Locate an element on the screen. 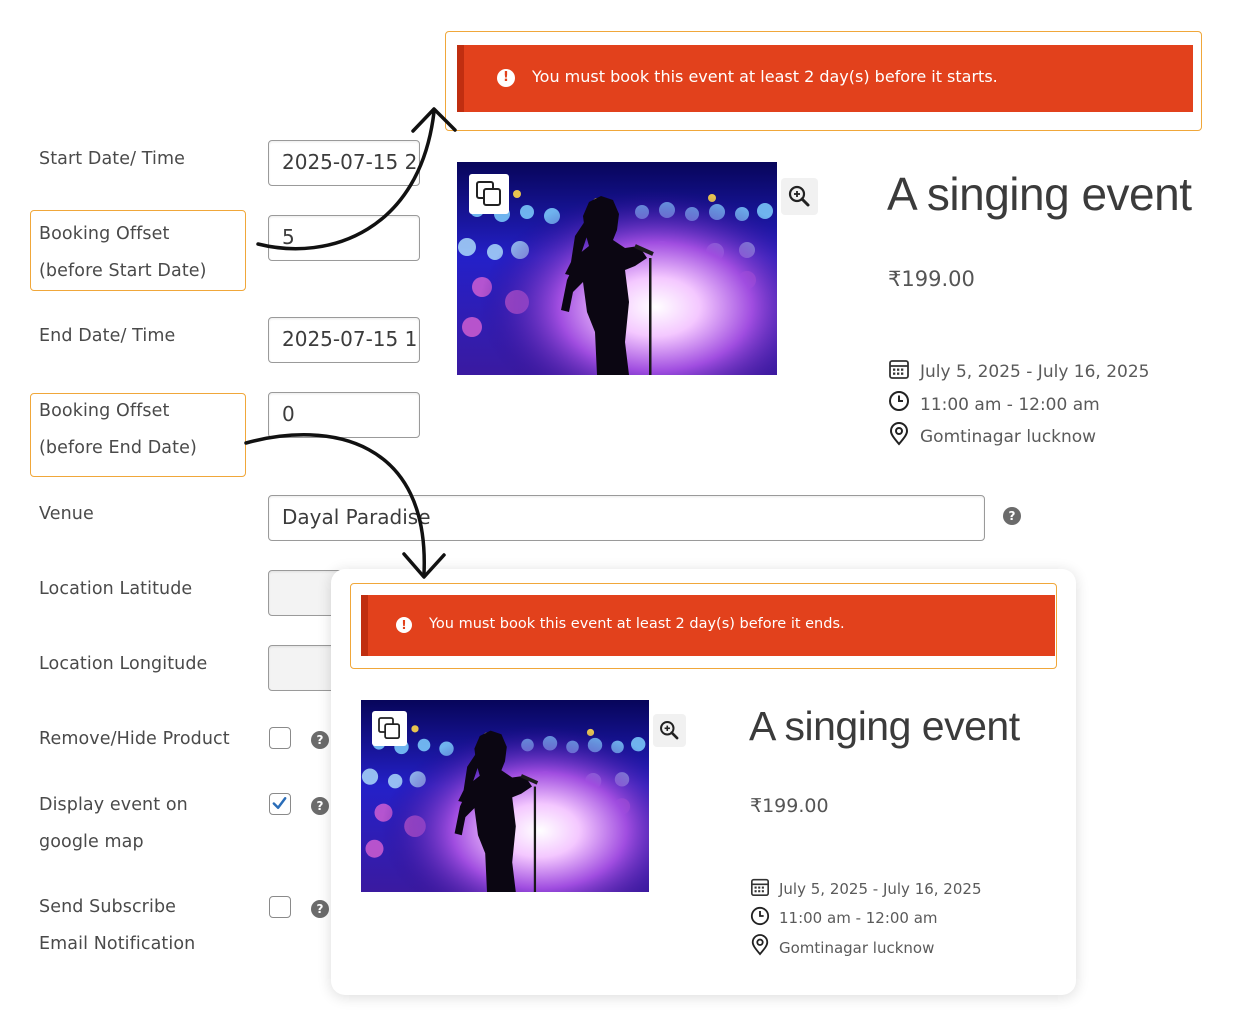  label-venue: Venue is located at coordinates (66, 514).